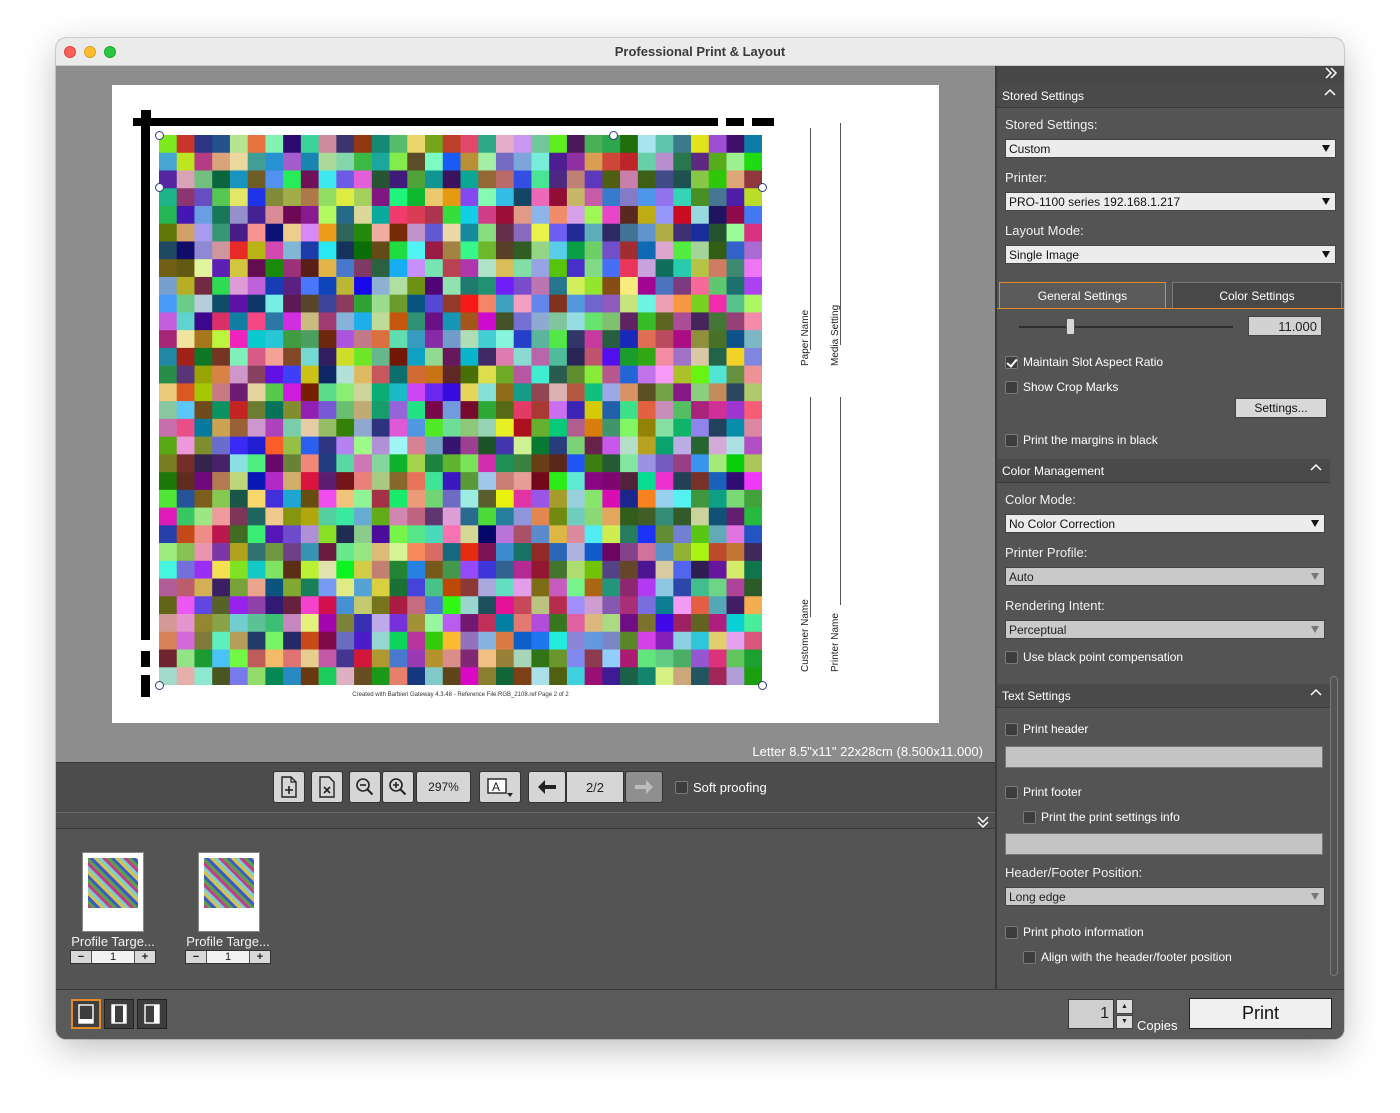 The image size is (1400, 1113). Describe the element at coordinates (1285, 326) in the screenshot. I see `size-value-field: 11.000` at that location.